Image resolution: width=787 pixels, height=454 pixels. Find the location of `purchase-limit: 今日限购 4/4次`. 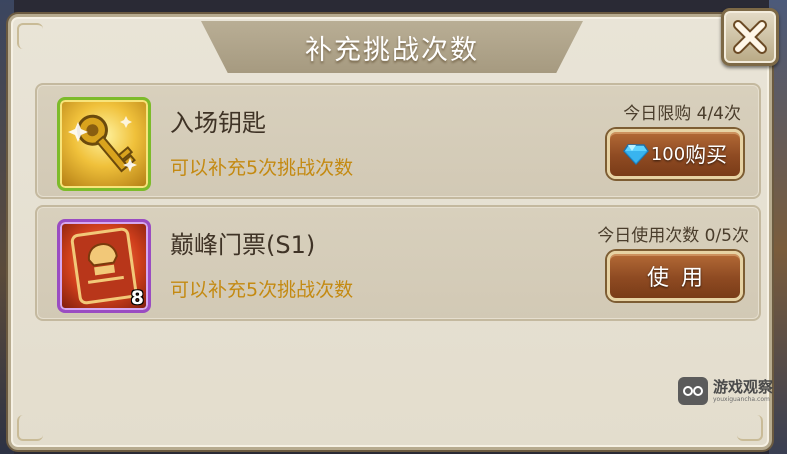

purchase-limit: 今日限购 4/4次 is located at coordinates (682, 114).